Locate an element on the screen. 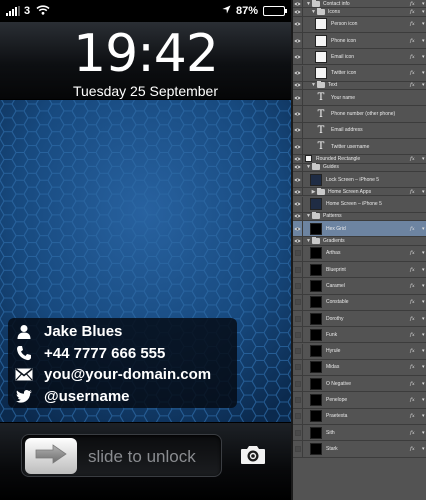  camera-icon is located at coordinates (253, 455).